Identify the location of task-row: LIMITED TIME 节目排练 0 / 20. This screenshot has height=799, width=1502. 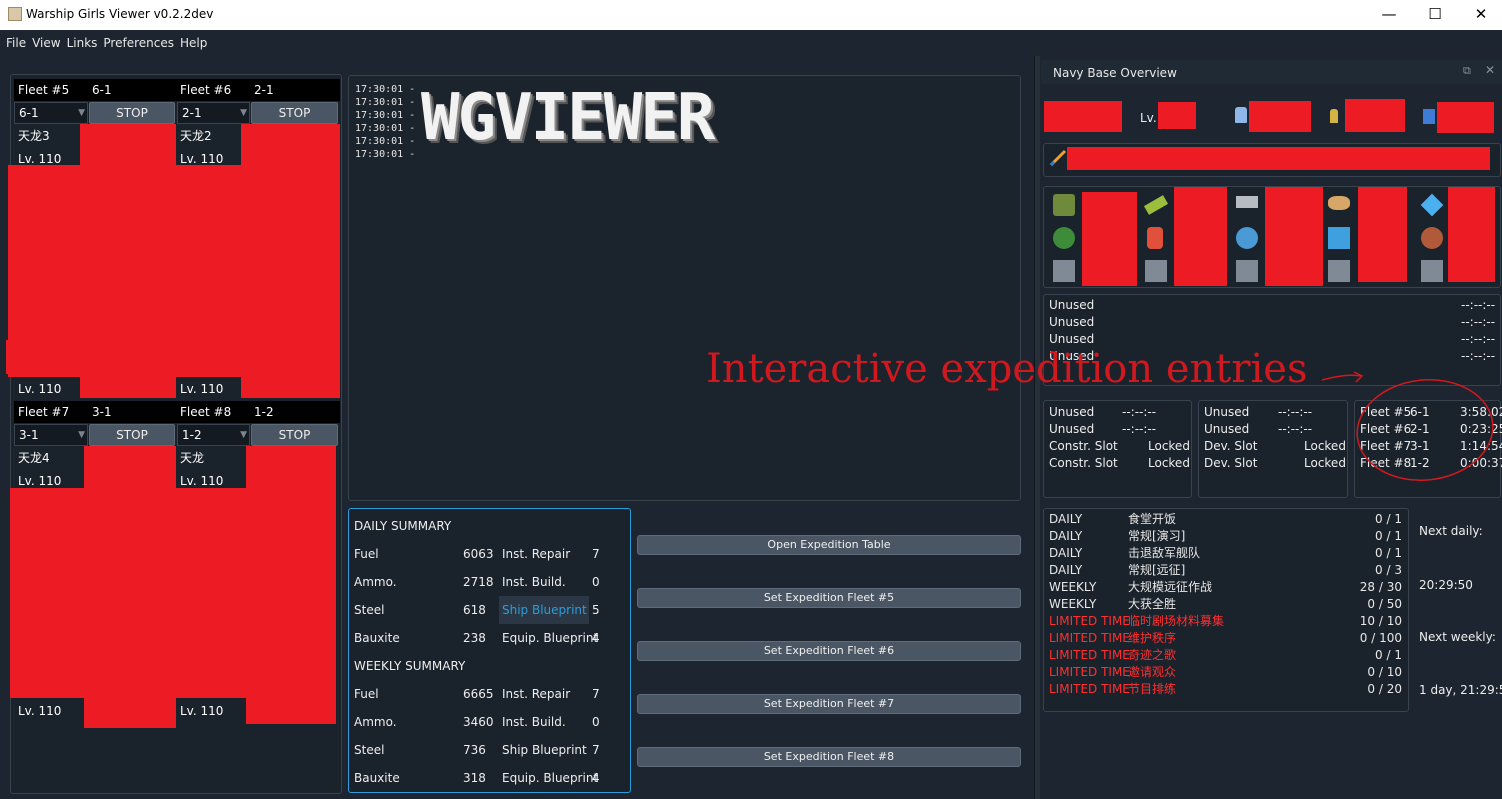
(1227, 689).